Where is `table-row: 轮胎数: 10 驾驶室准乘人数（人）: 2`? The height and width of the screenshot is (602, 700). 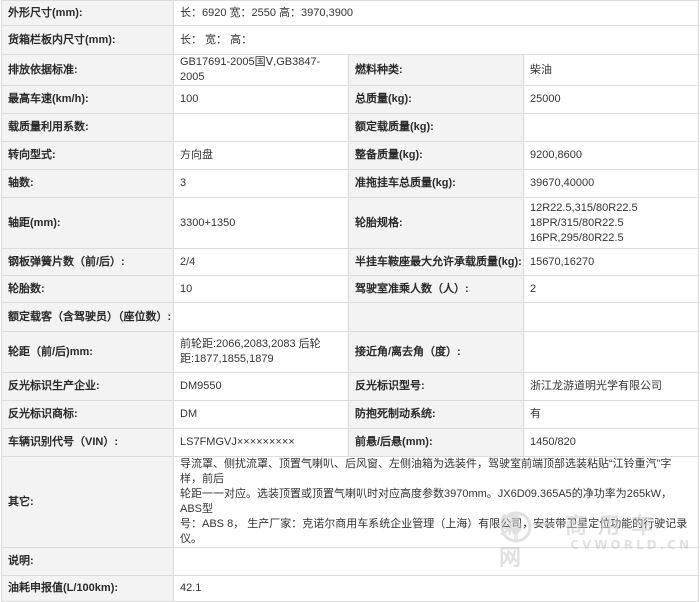
table-row: 轮胎数: 10 驾驶室准乘人数（人）: 2 is located at coordinates (350, 289).